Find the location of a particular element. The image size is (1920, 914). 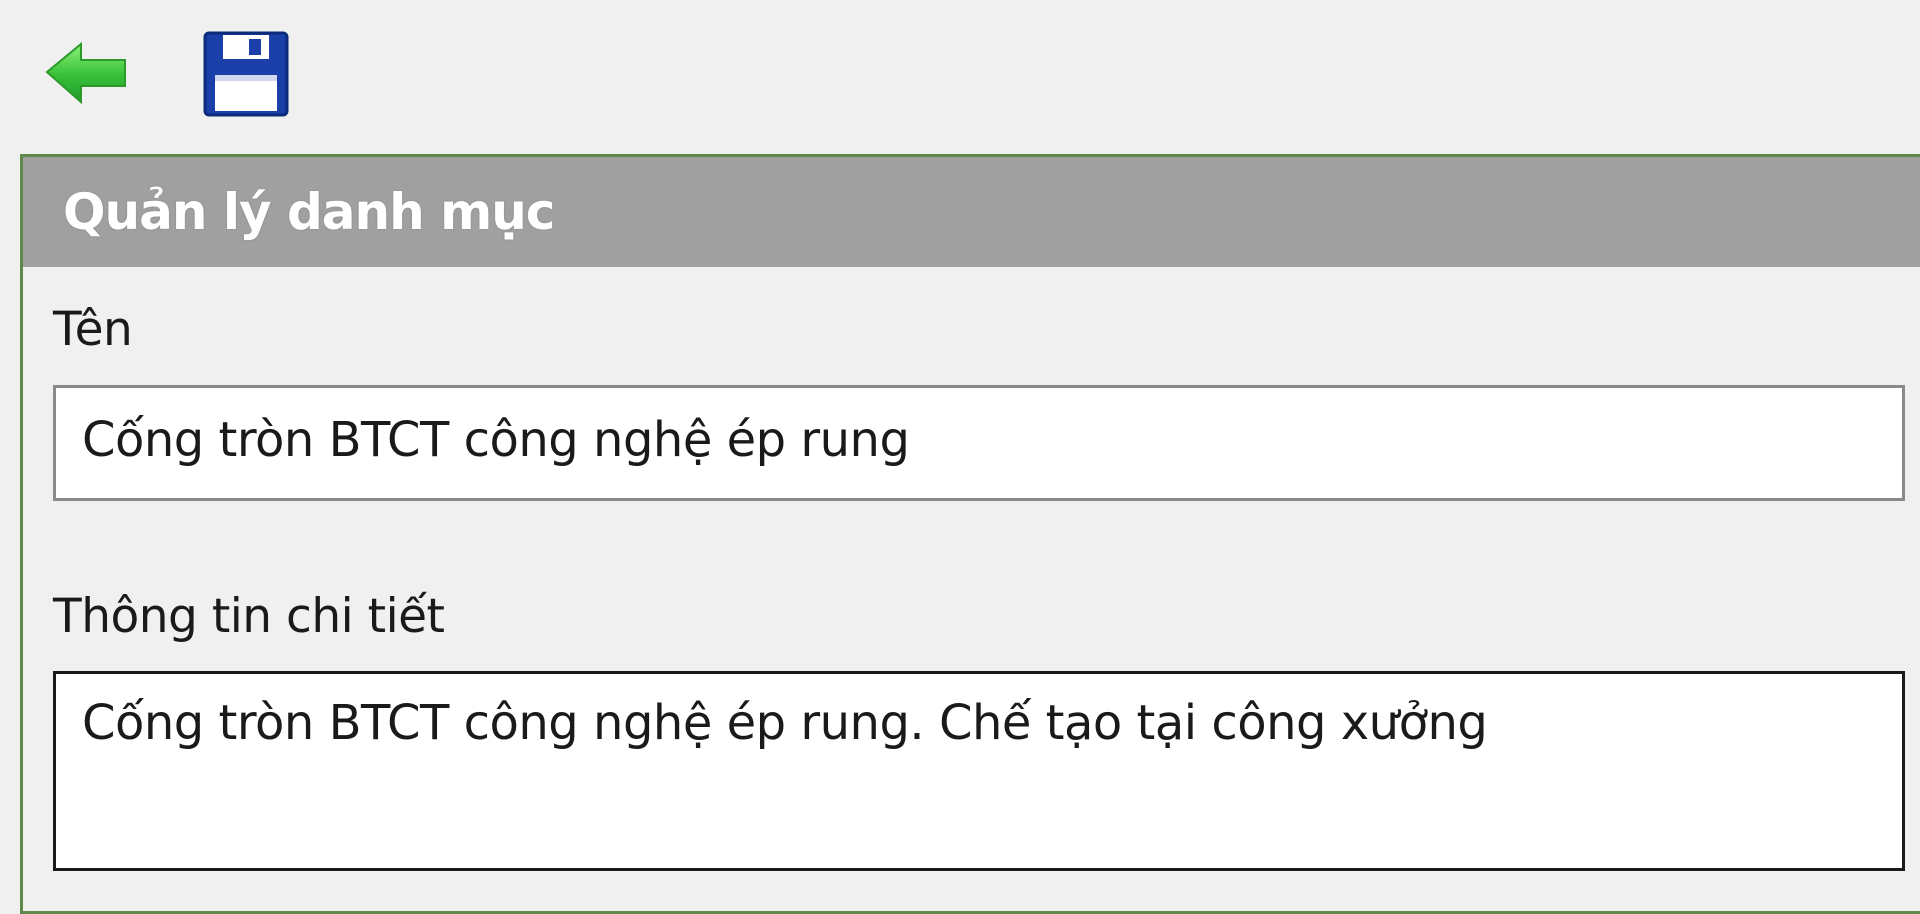

panel-header: Quản lý danh mục is located at coordinates (971, 212).